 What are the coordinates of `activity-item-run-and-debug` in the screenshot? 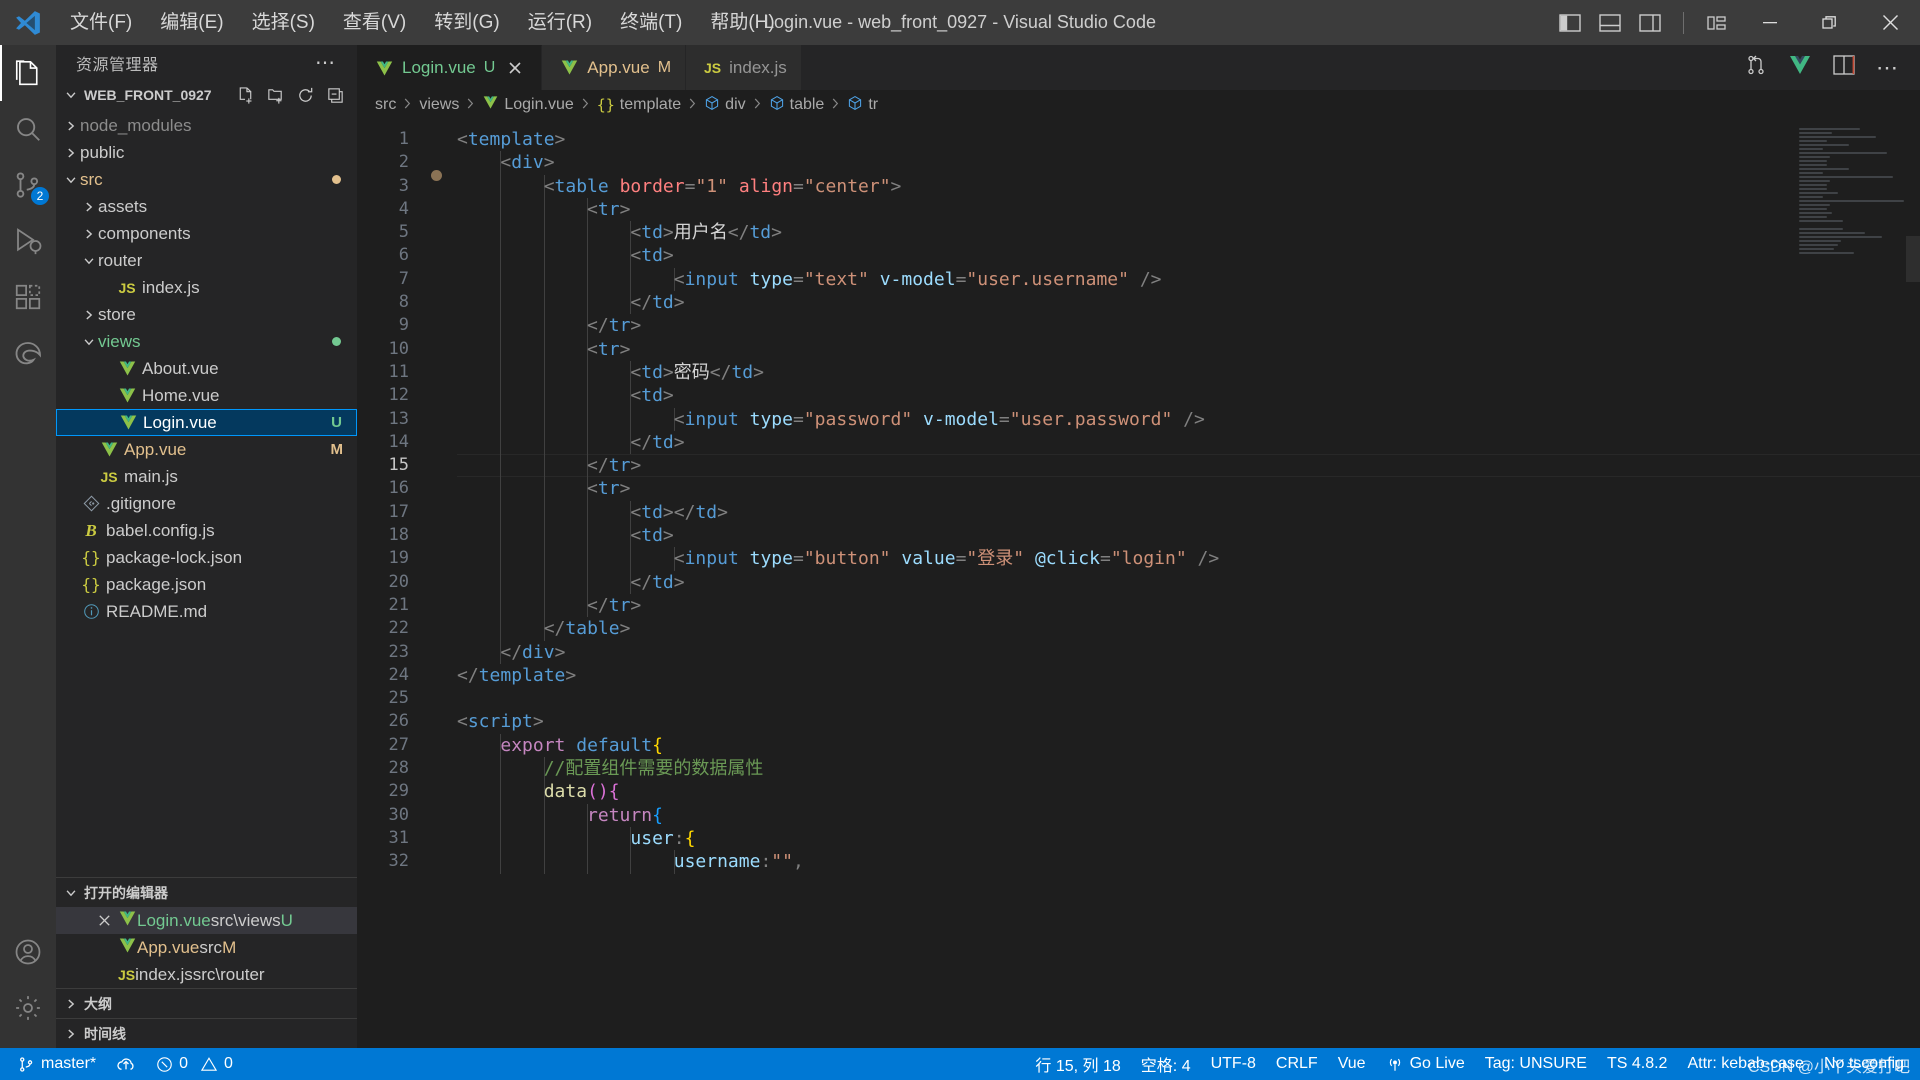 It's located at (28, 241).